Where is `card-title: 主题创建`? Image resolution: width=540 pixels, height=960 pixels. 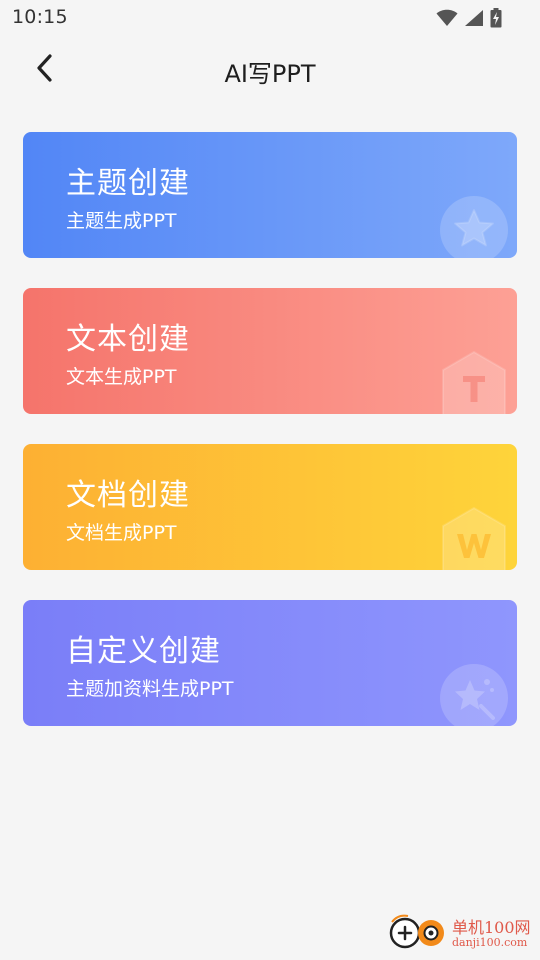
card-title: 主题创建 is located at coordinates (128, 183).